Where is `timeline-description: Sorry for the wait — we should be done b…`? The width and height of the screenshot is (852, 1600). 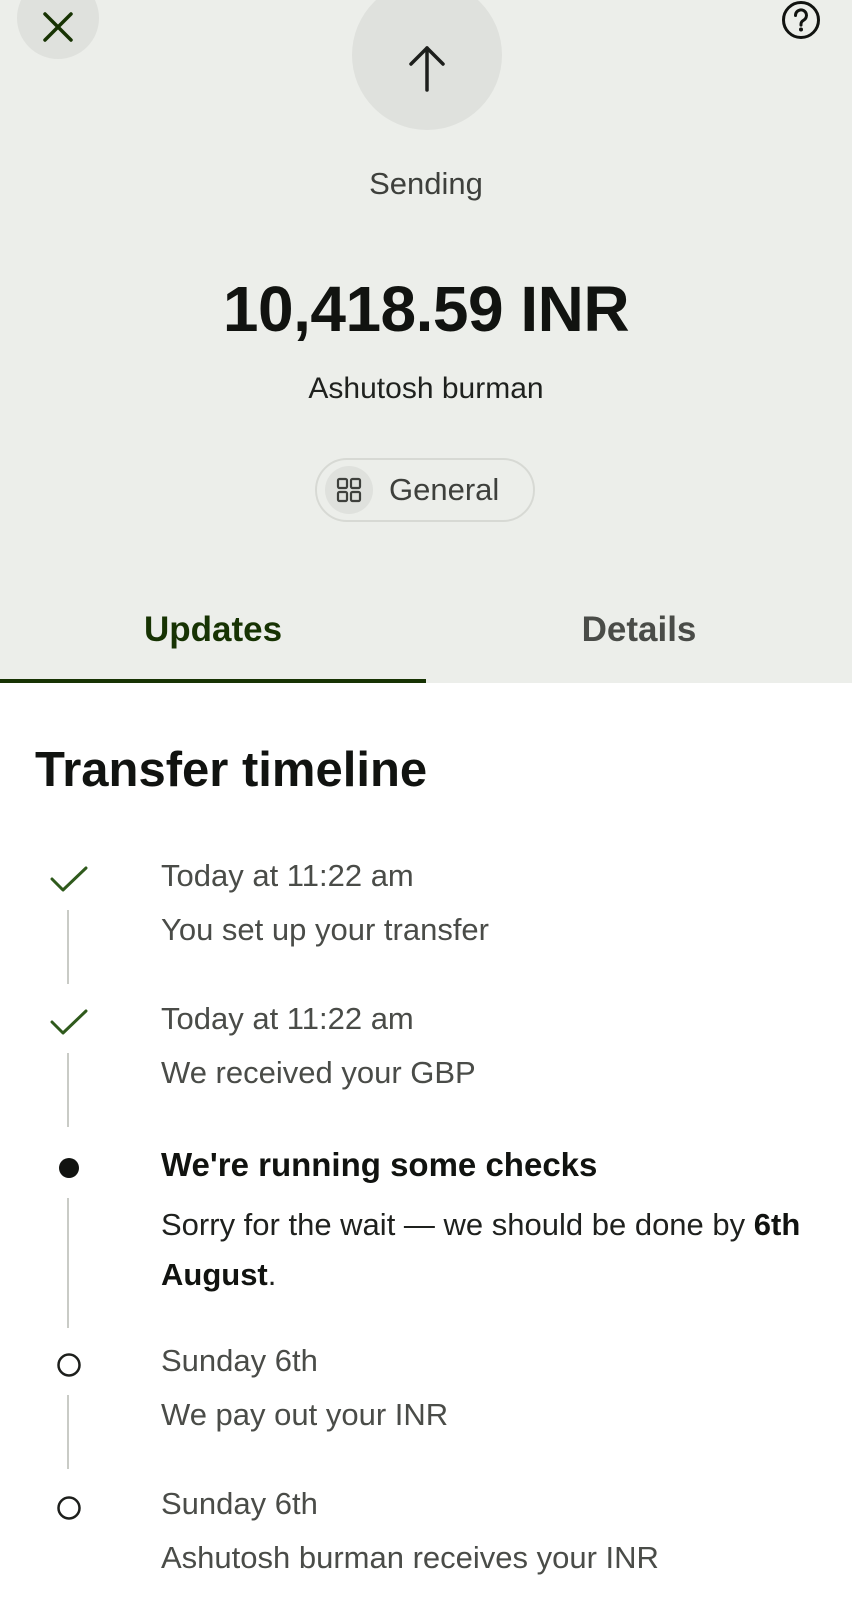 timeline-description: Sorry for the wait — we should be done b… is located at coordinates (491, 1250).